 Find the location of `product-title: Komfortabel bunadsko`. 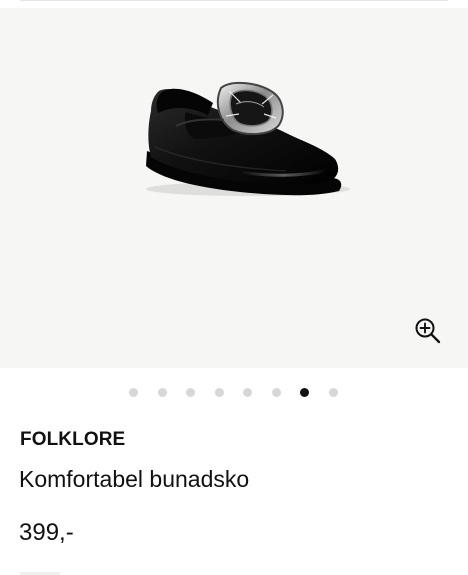

product-title: Komfortabel bunadsko is located at coordinates (134, 479).